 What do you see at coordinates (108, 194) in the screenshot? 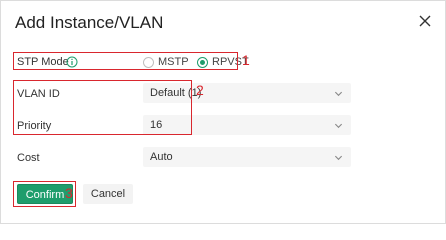
I see `cancel-button: Cancel` at bounding box center [108, 194].